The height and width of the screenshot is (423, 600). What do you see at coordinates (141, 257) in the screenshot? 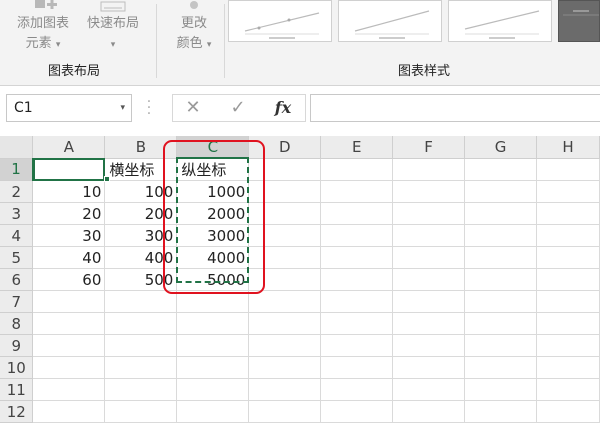
I see `cell-b5: 400` at bounding box center [141, 257].